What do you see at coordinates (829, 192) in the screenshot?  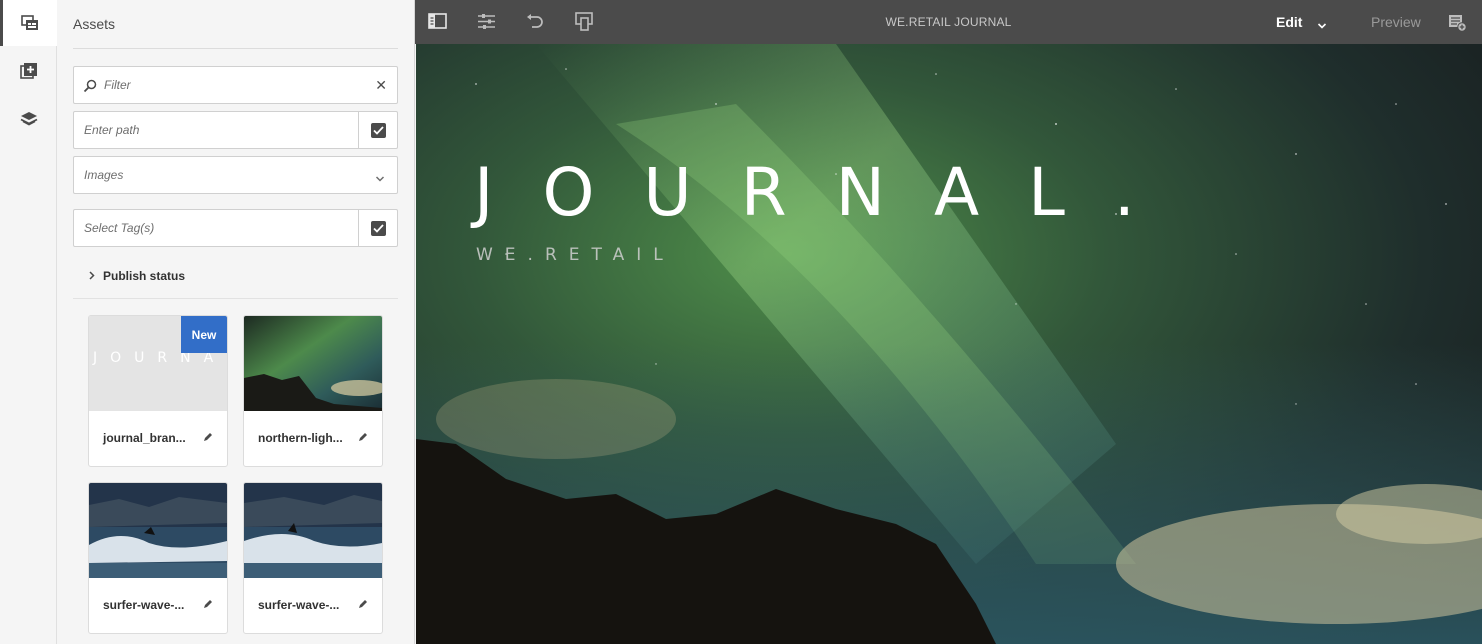 I see `hero-title: JOURNAL.` at bounding box center [829, 192].